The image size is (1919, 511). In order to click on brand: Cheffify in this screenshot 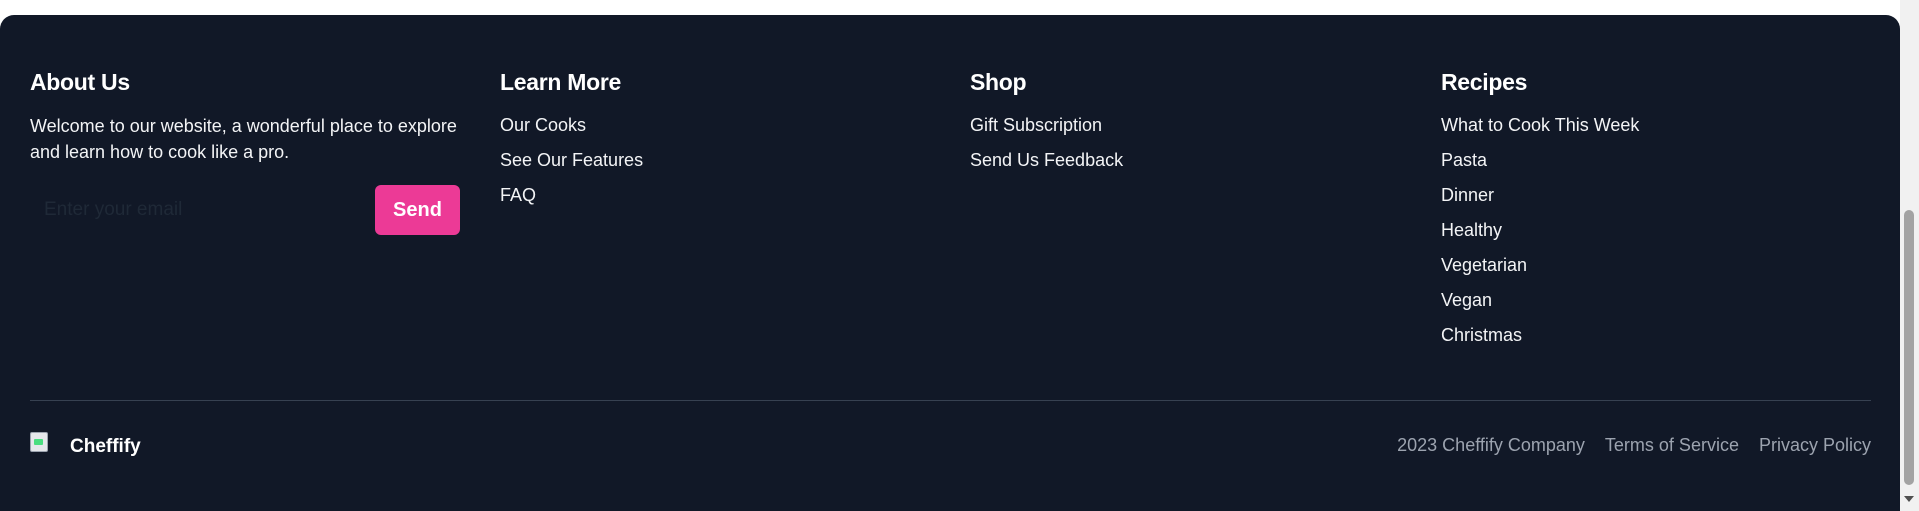, I will do `click(85, 447)`.